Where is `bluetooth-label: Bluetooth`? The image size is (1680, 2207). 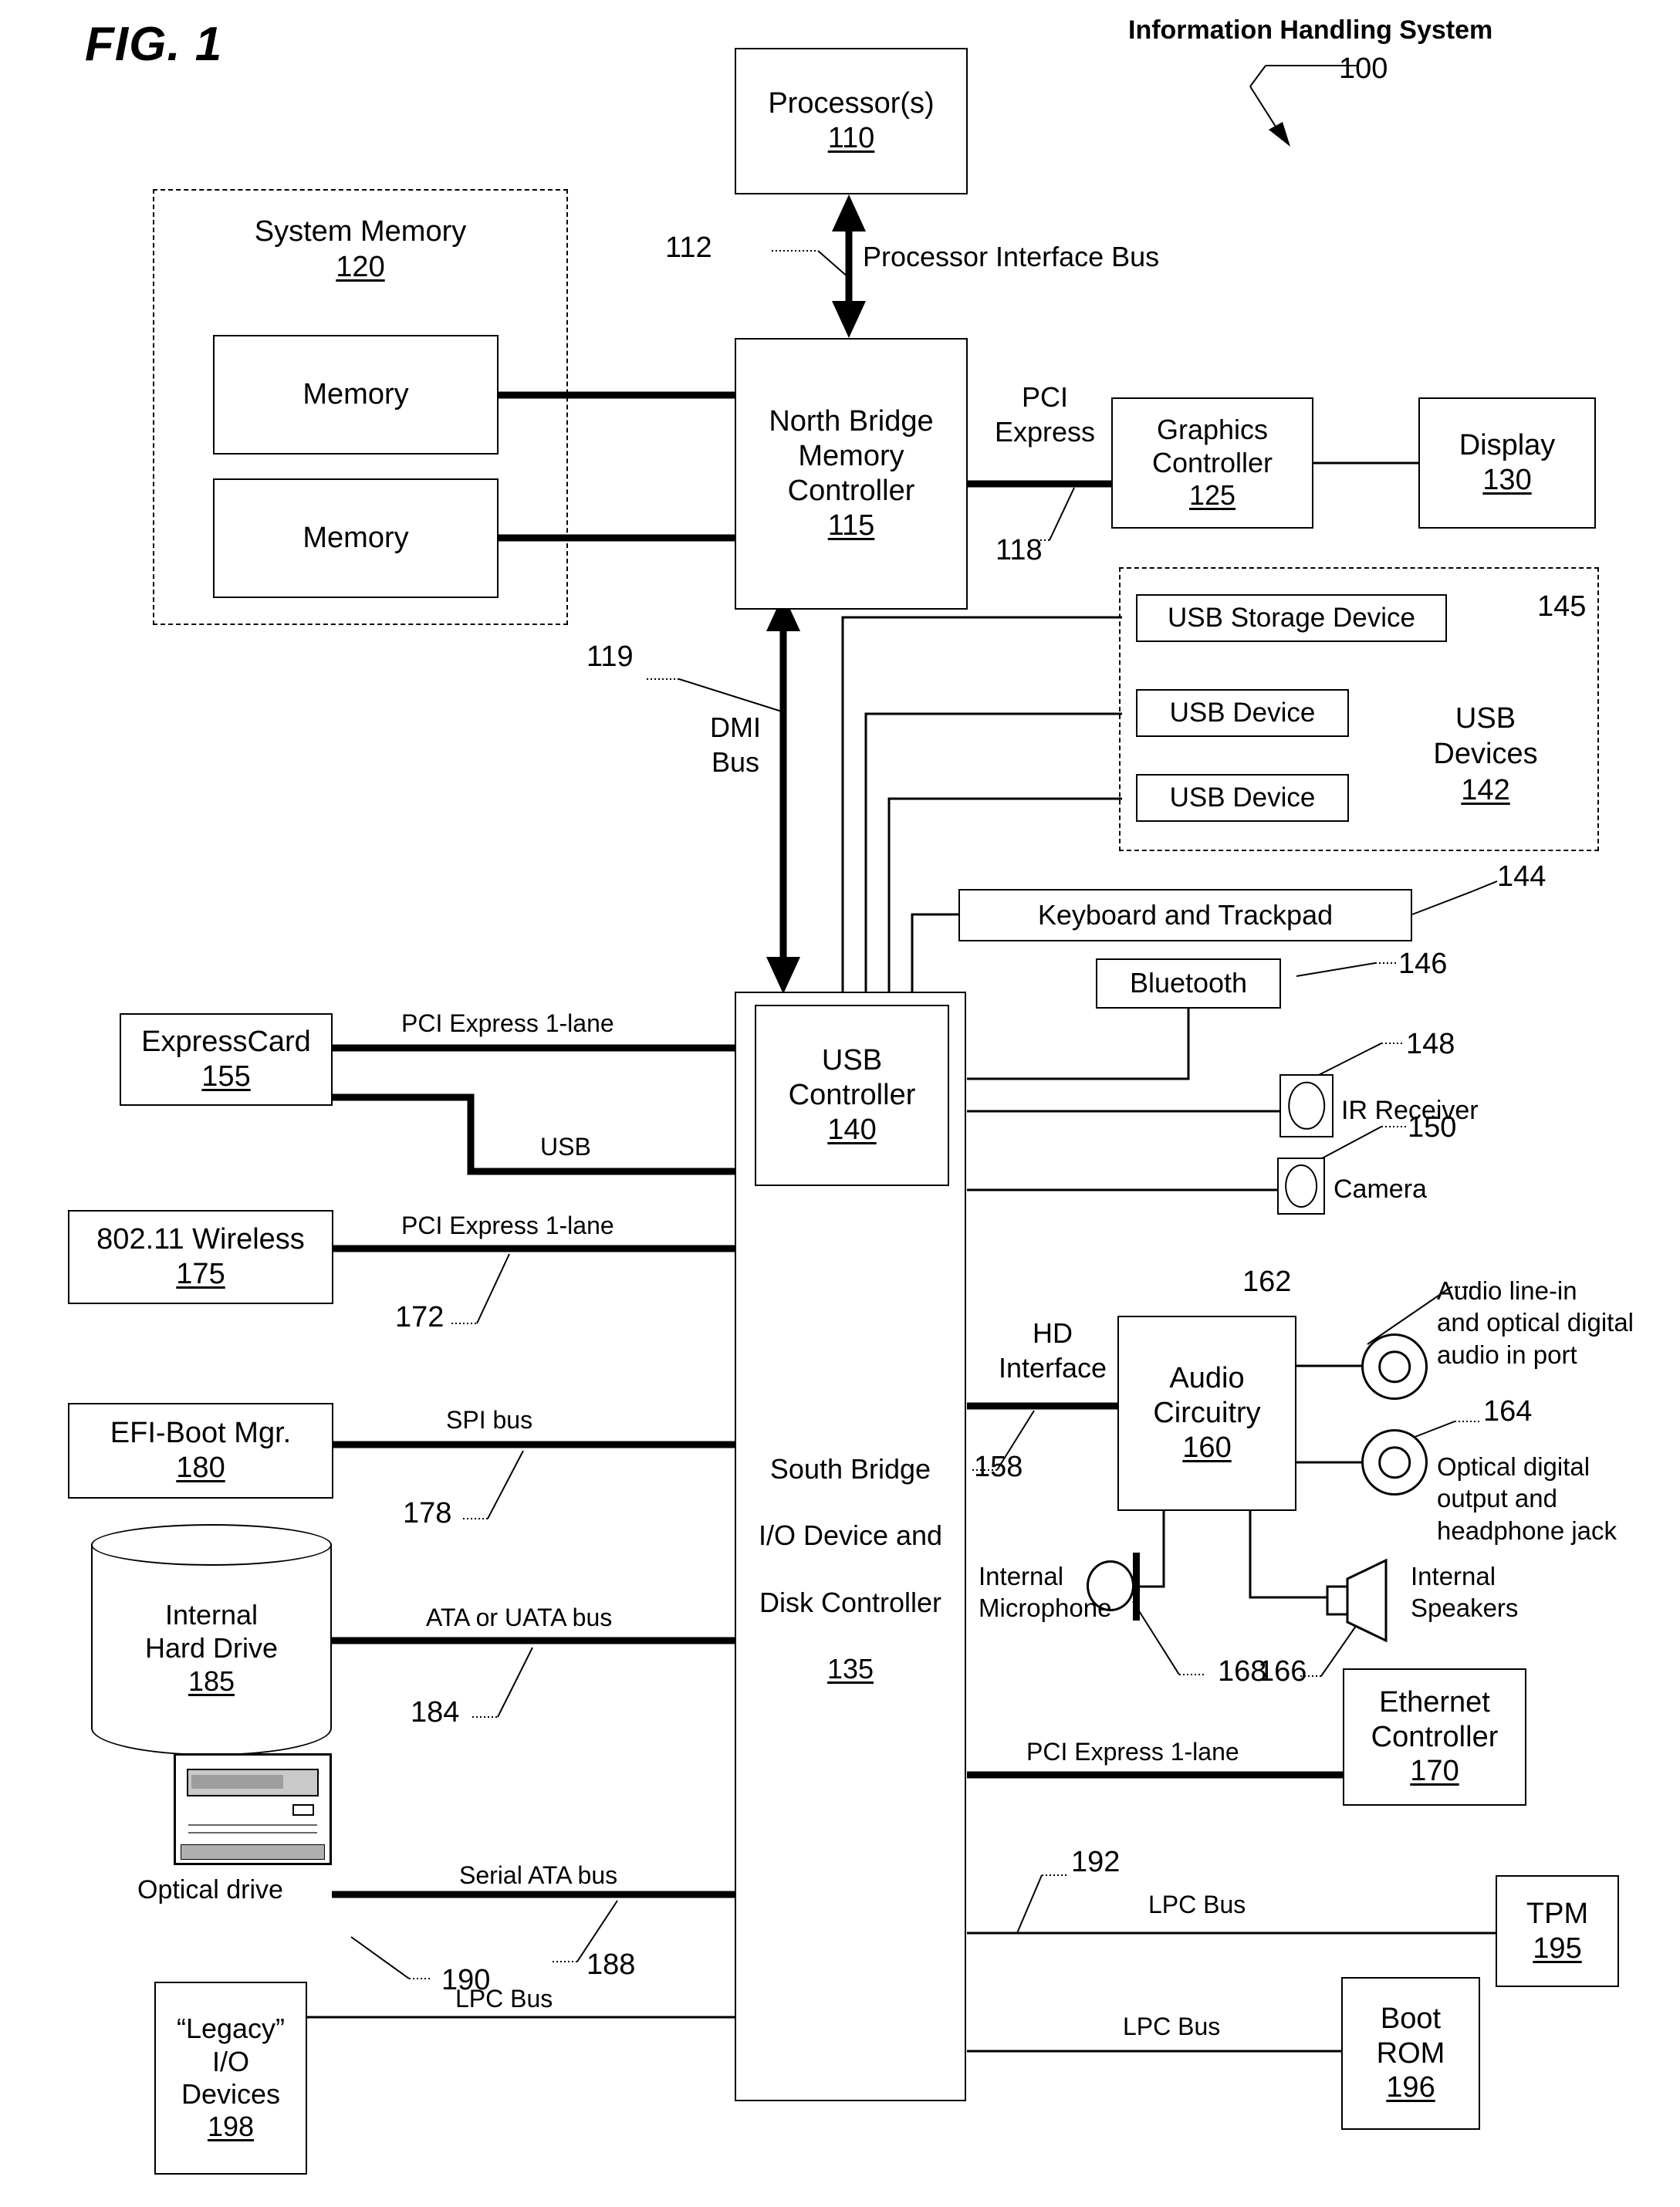
bluetooth-label: Bluetooth is located at coordinates (1188, 983).